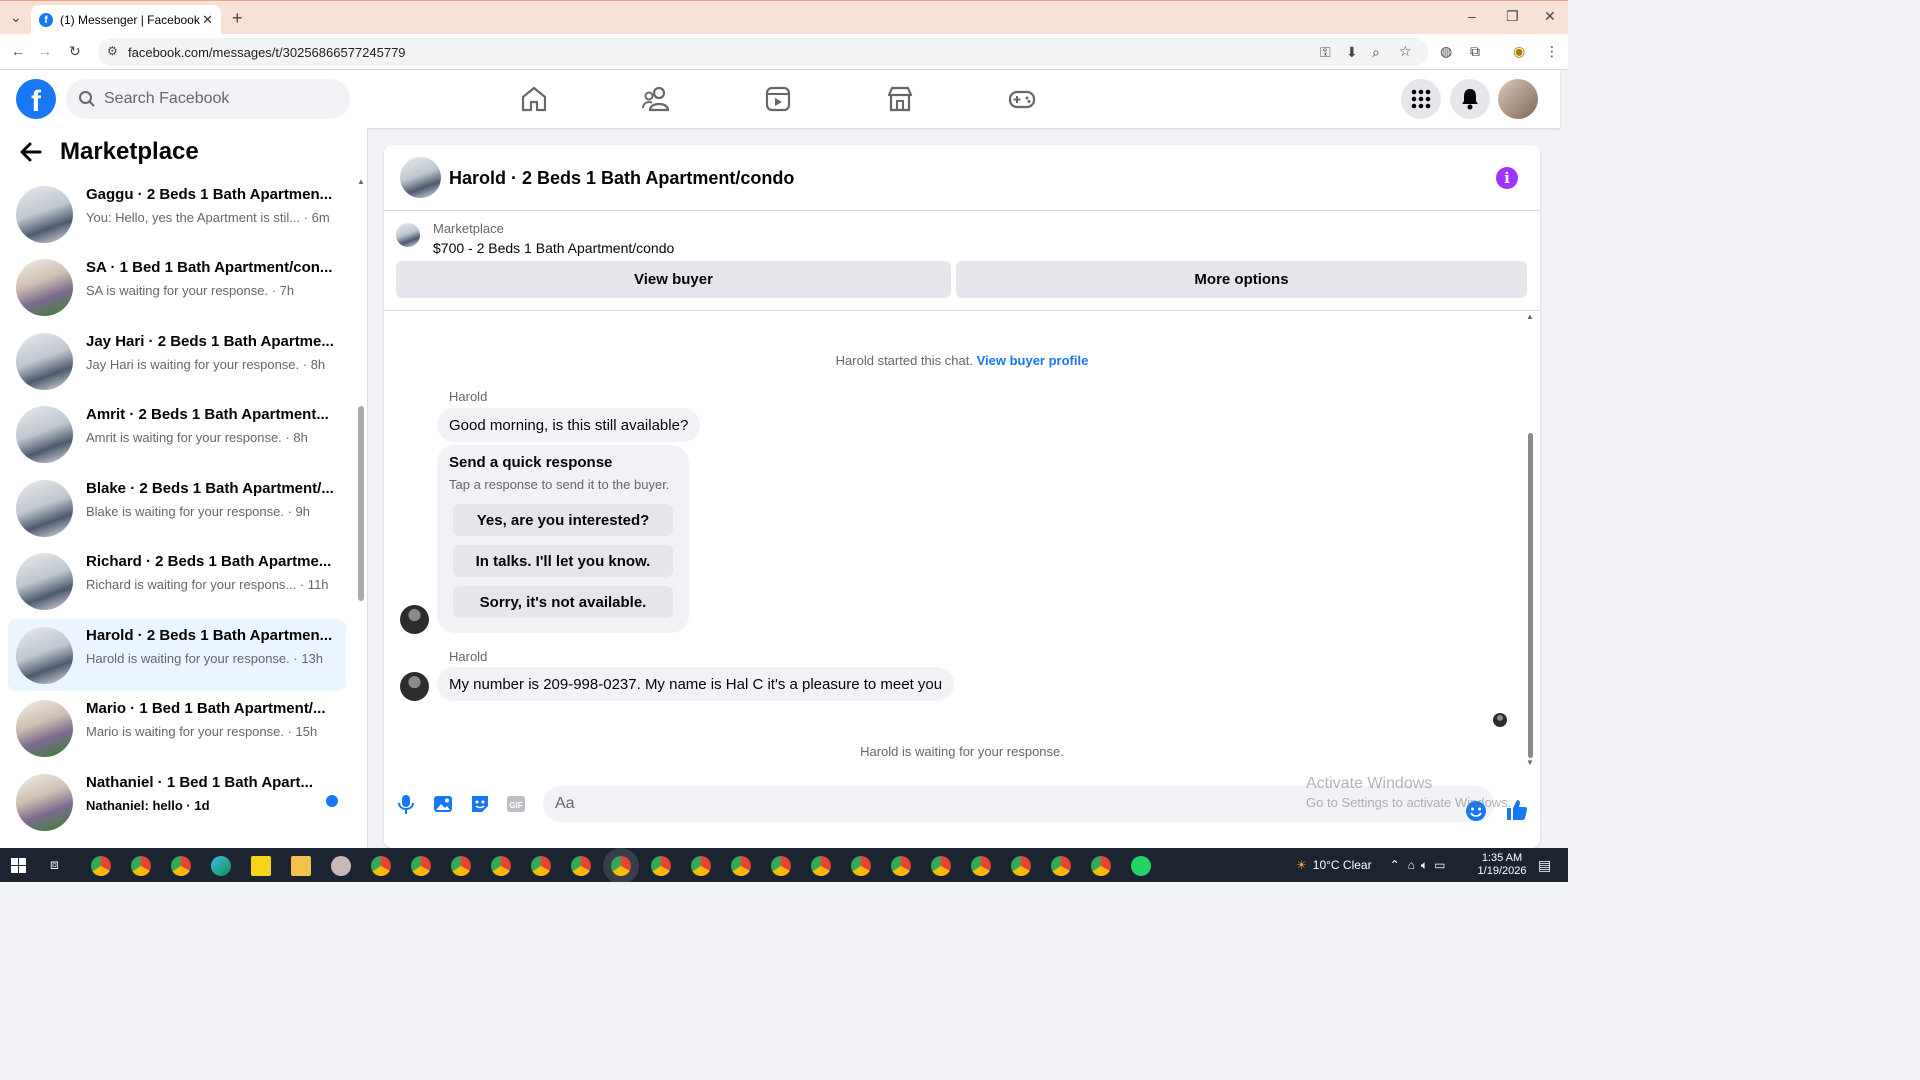  Describe the element at coordinates (126, 20) in the screenshot. I see `browser-tab: f (1) Messenger | Facebook ✕` at that location.